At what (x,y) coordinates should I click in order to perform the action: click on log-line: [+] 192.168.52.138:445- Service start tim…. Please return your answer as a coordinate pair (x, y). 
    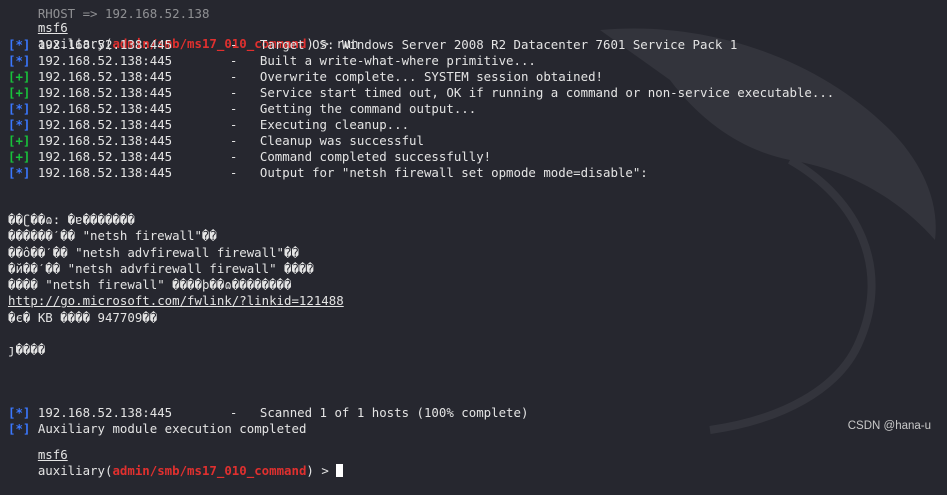
    Looking at the image, I should click on (421, 92).